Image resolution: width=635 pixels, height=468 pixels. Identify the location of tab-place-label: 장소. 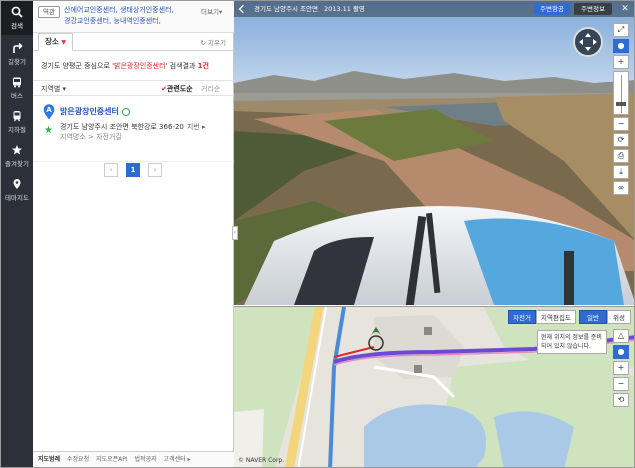
(51, 41).